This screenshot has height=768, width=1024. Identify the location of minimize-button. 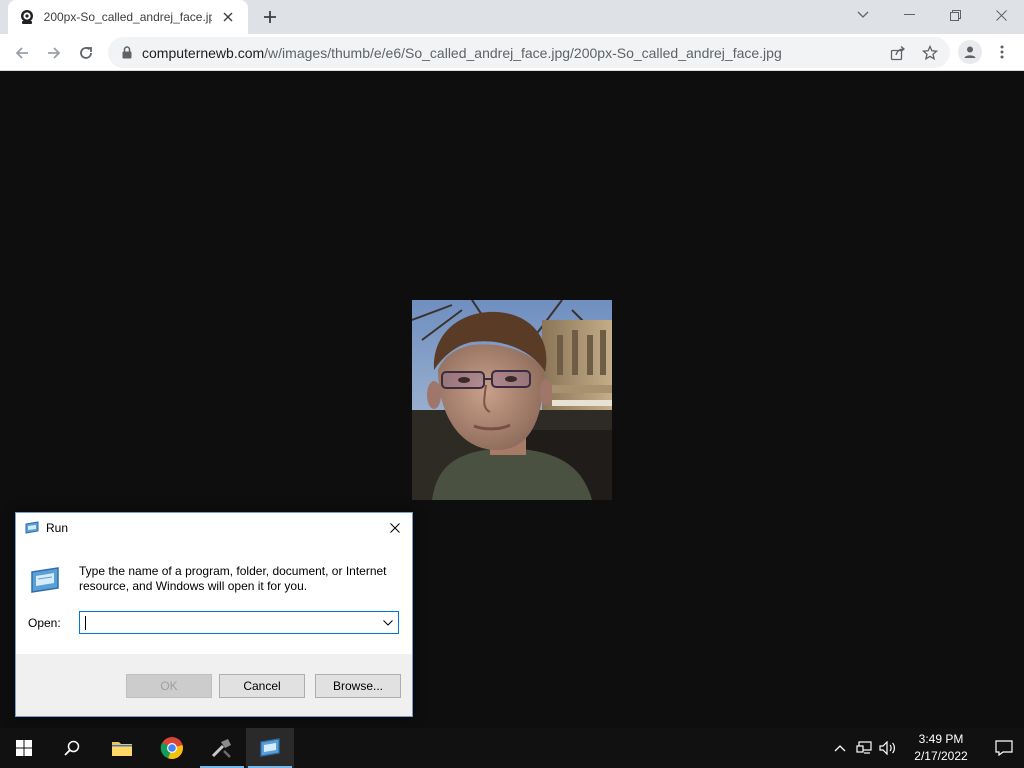
(909, 15).